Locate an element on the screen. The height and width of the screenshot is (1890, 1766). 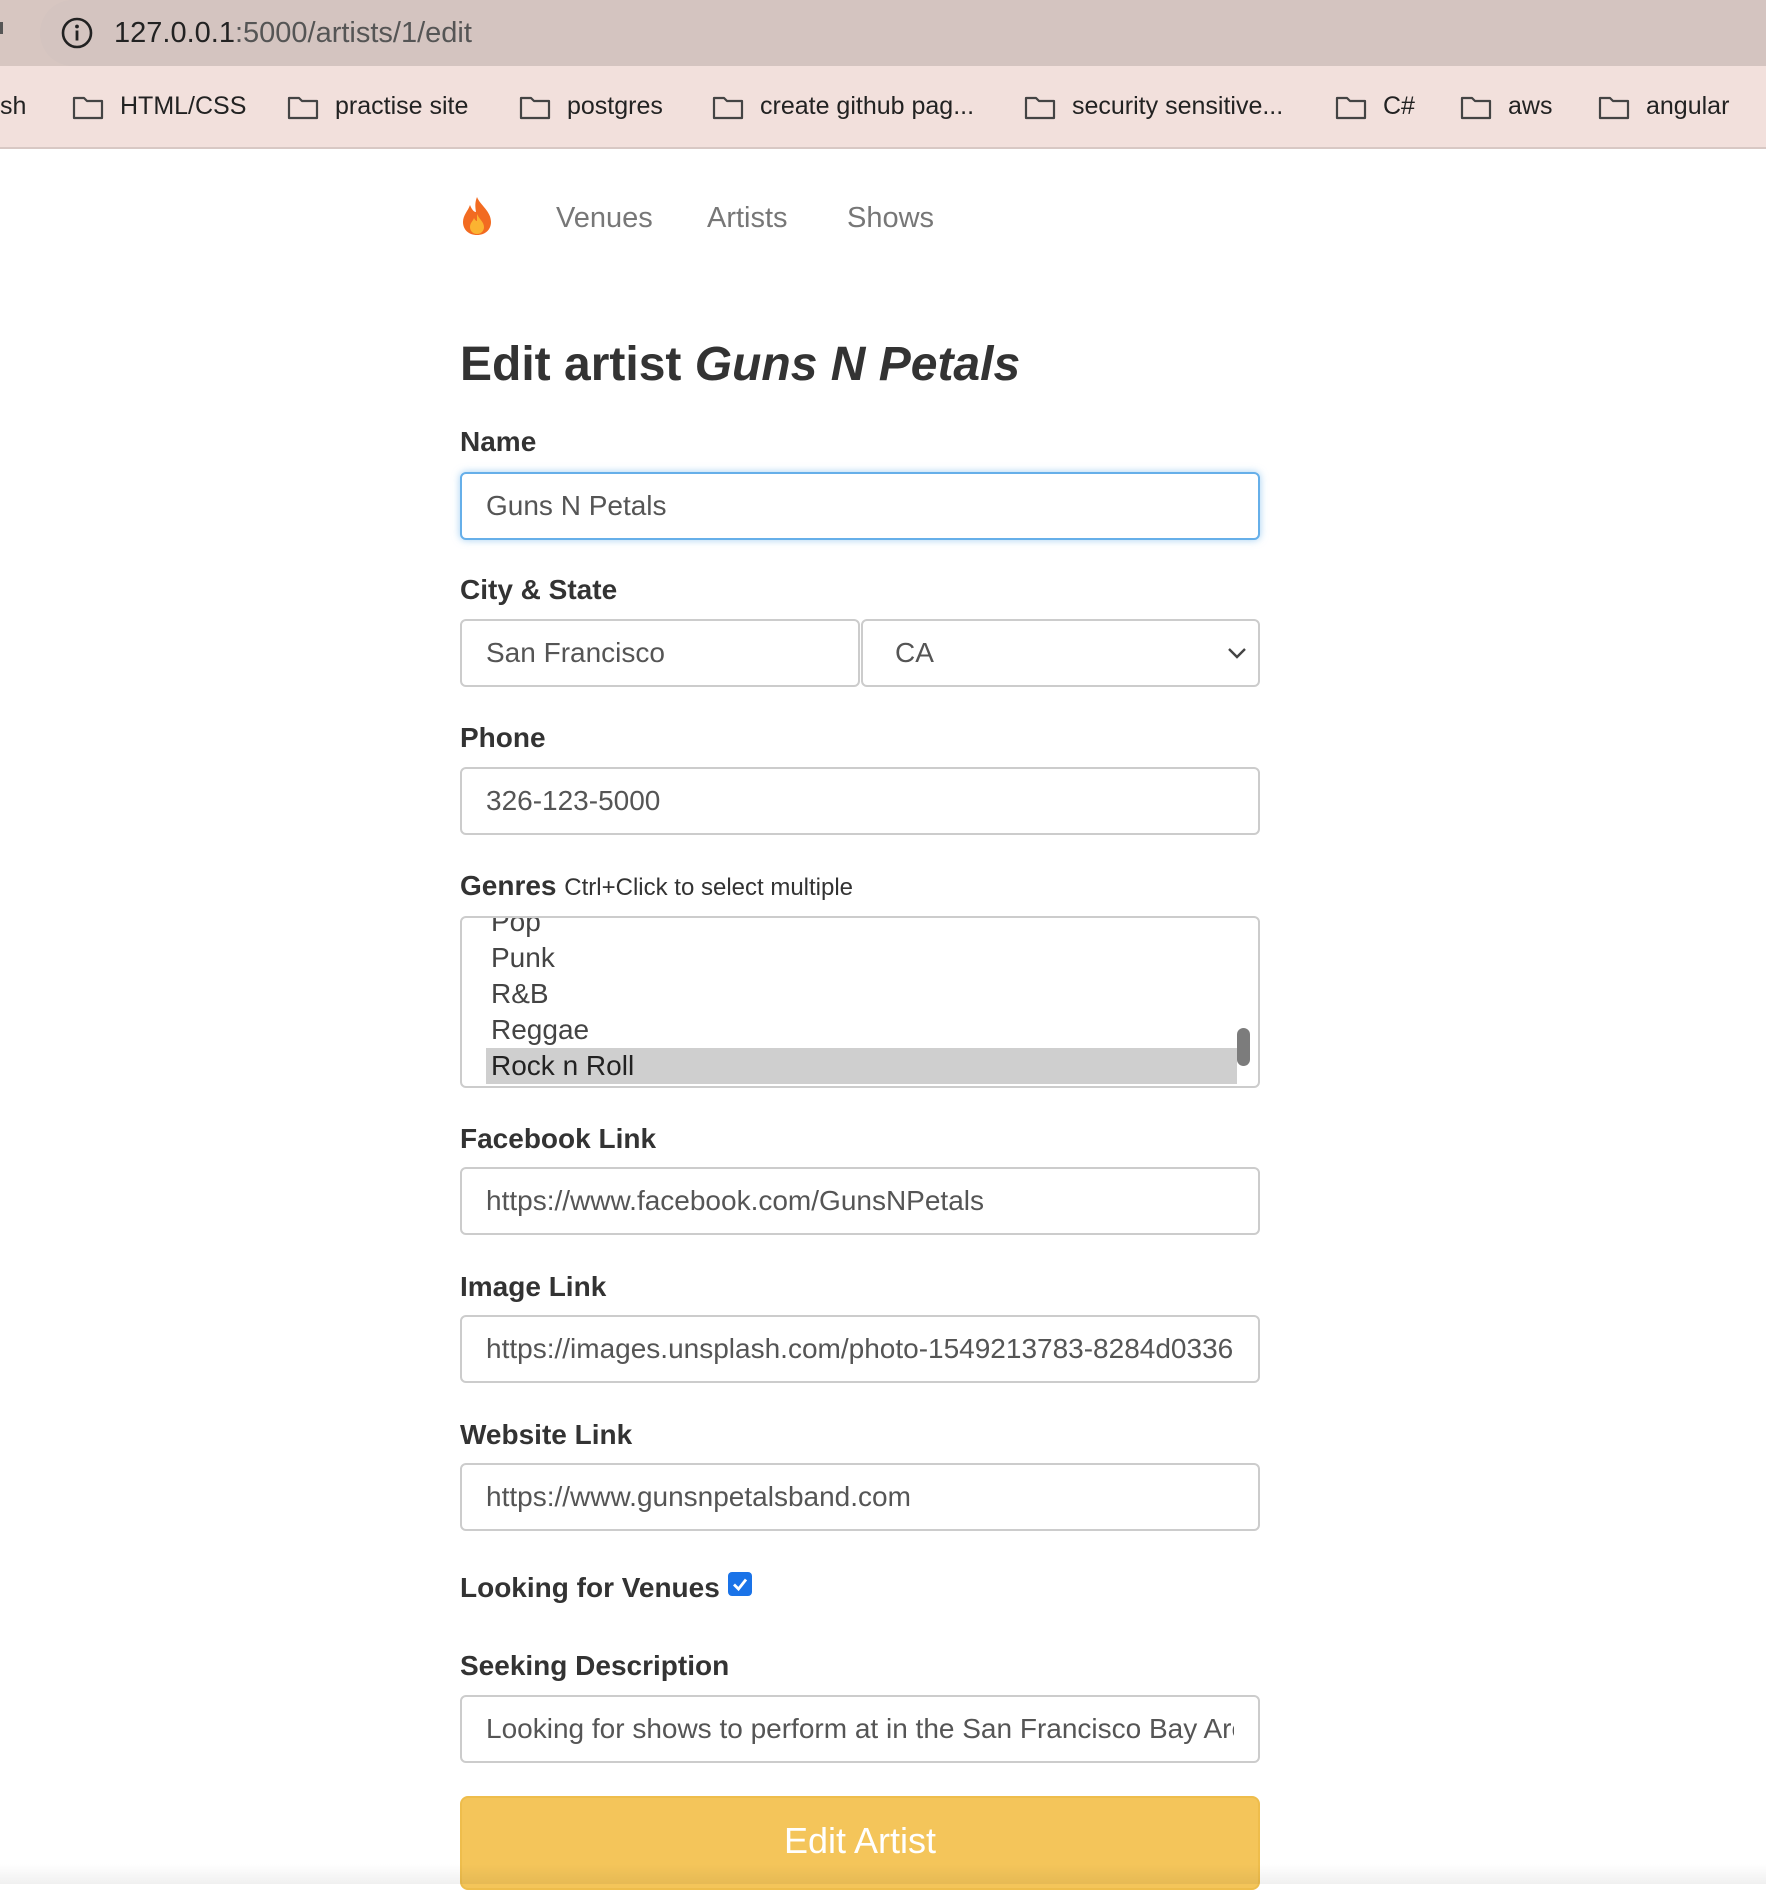
seeking-venue-checkbox is located at coordinates (740, 1584).